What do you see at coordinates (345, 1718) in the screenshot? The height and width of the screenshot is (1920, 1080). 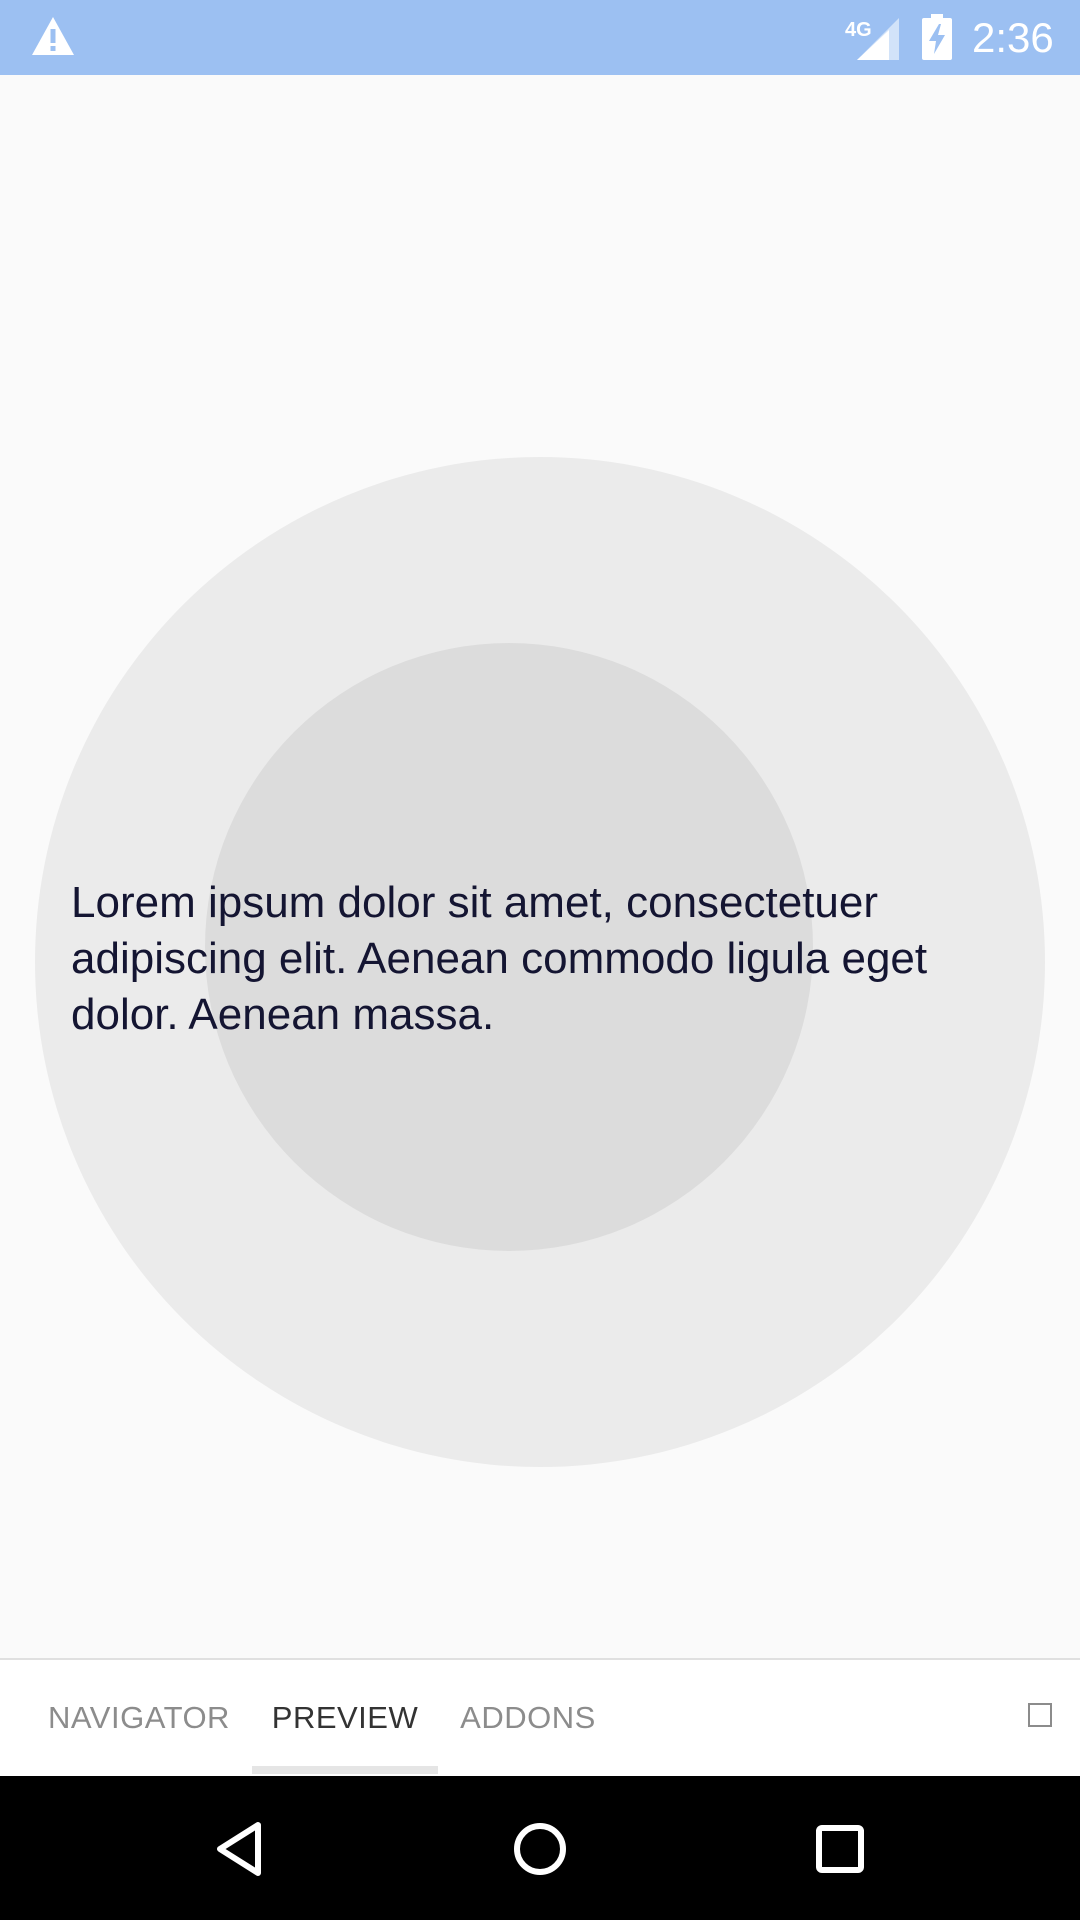 I see `tab-preview: PREVIEW` at bounding box center [345, 1718].